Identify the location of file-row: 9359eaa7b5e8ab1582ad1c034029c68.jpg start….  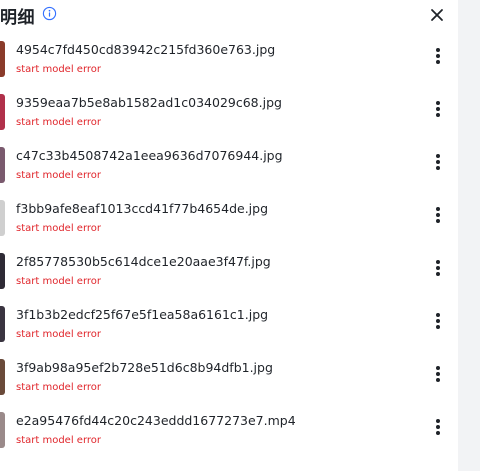
(229, 117).